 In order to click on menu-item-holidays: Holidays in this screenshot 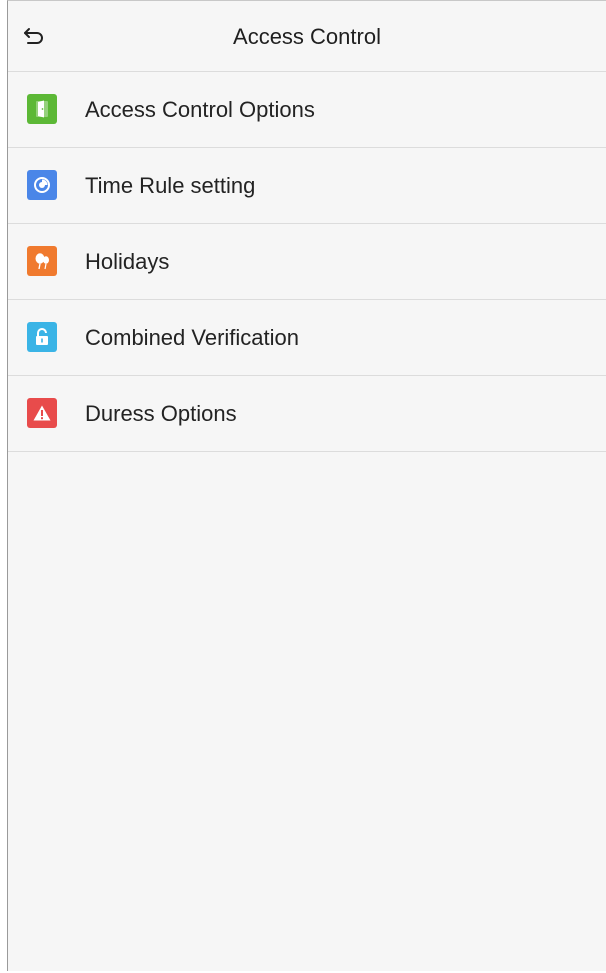, I will do `click(307, 262)`.